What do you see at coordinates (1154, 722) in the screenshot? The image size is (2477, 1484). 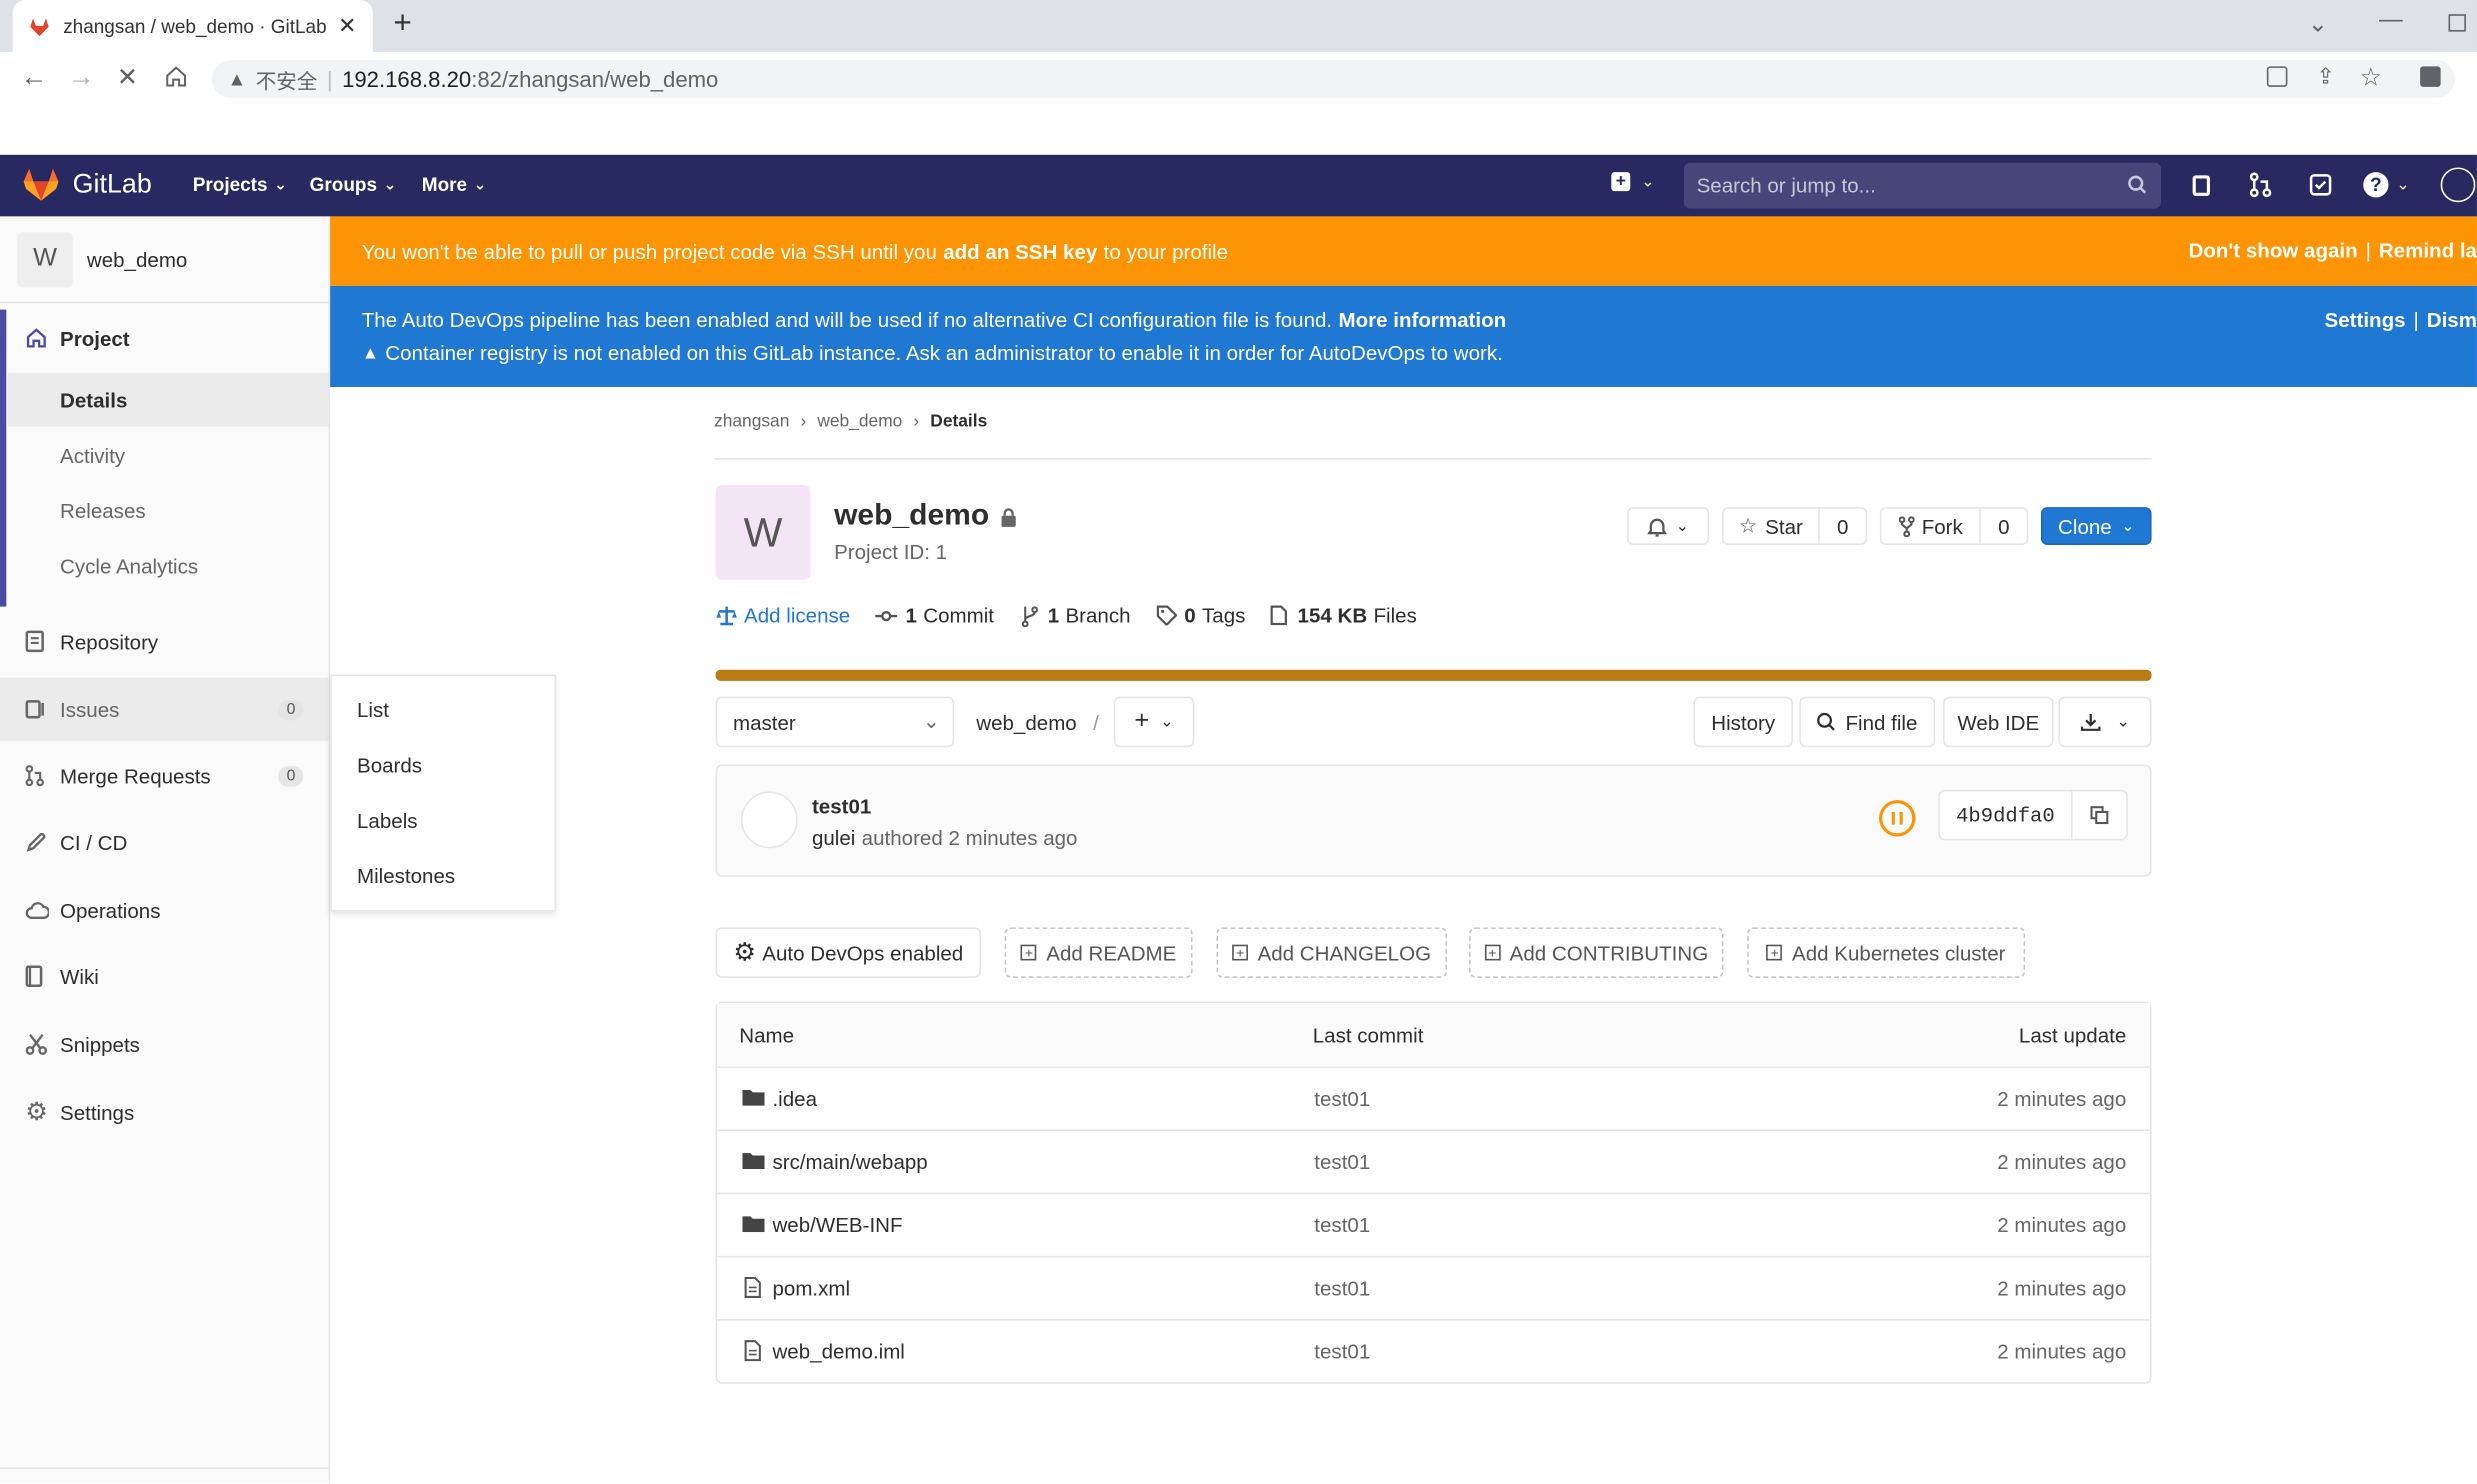 I see `add-to-tree-dropdown: + ⌄` at bounding box center [1154, 722].